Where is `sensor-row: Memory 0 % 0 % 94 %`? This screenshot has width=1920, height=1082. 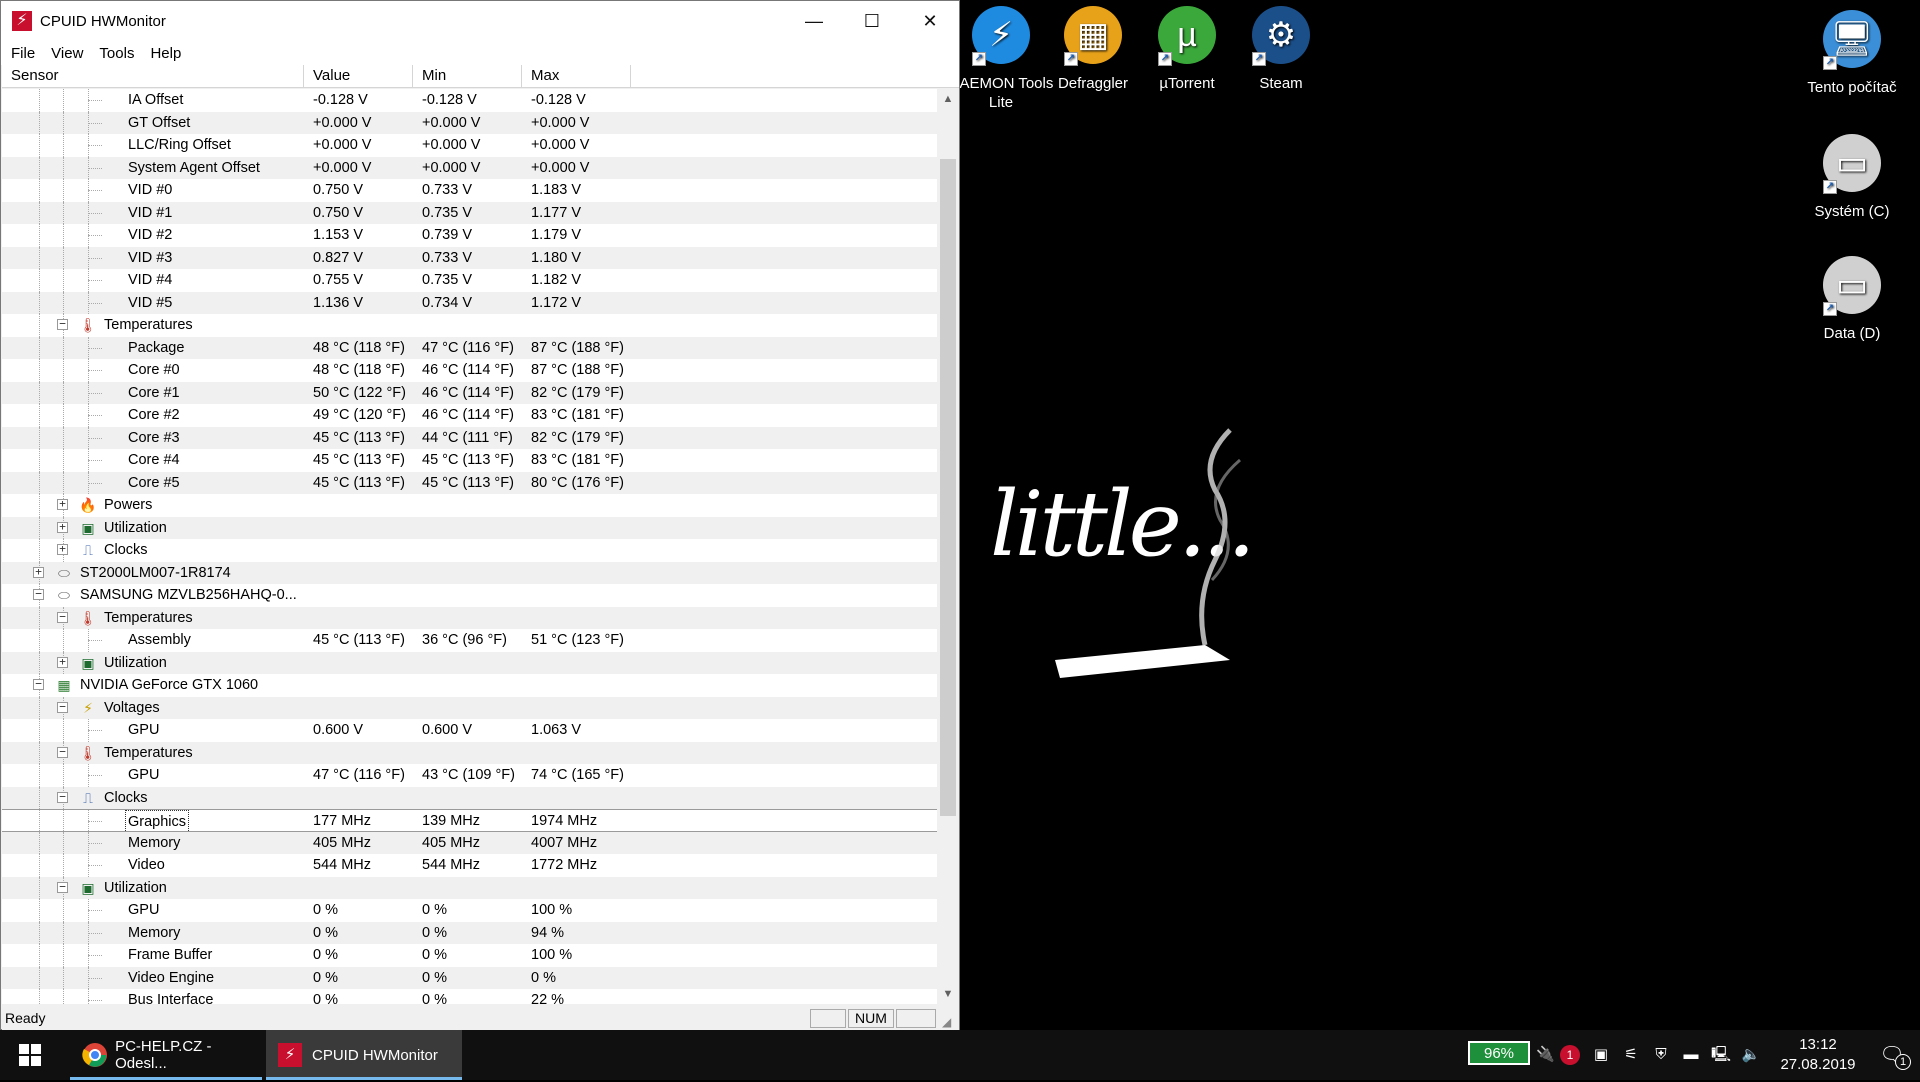 sensor-row: Memory 0 % 0 % 94 % is located at coordinates (469, 932).